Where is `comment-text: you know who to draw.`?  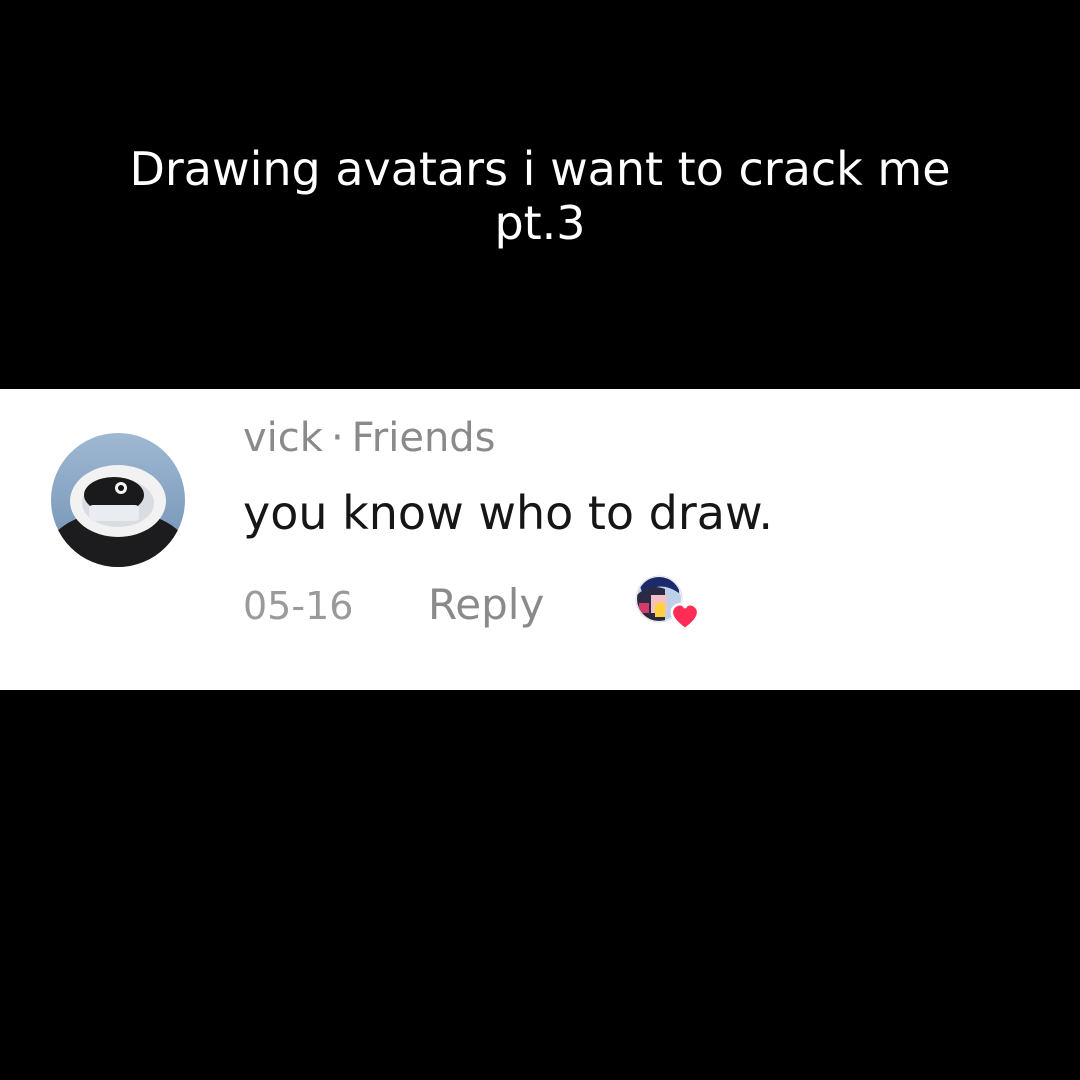 comment-text: you know who to draw. is located at coordinates (508, 513).